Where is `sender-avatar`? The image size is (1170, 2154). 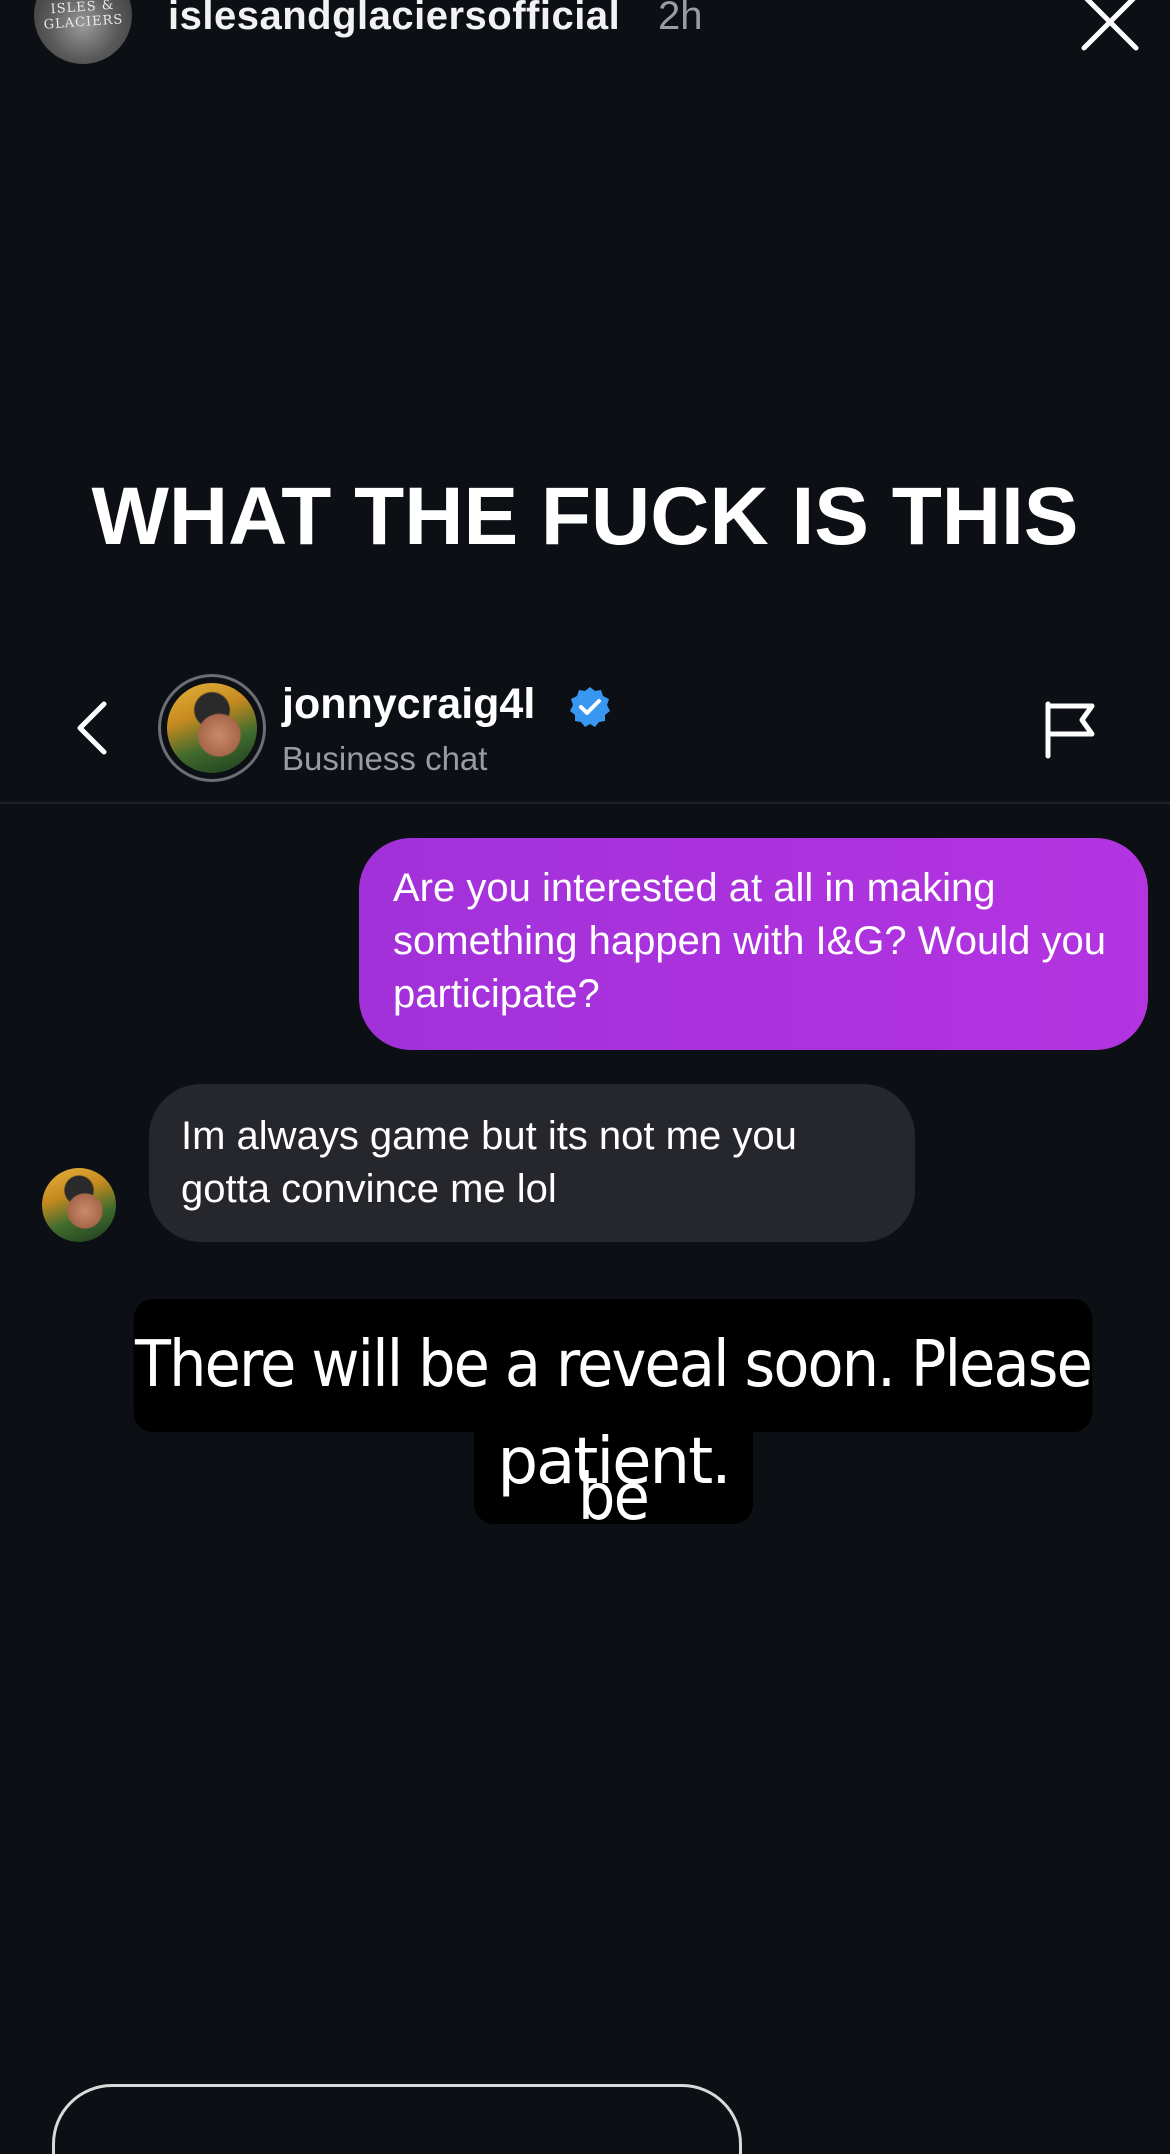 sender-avatar is located at coordinates (79, 1205).